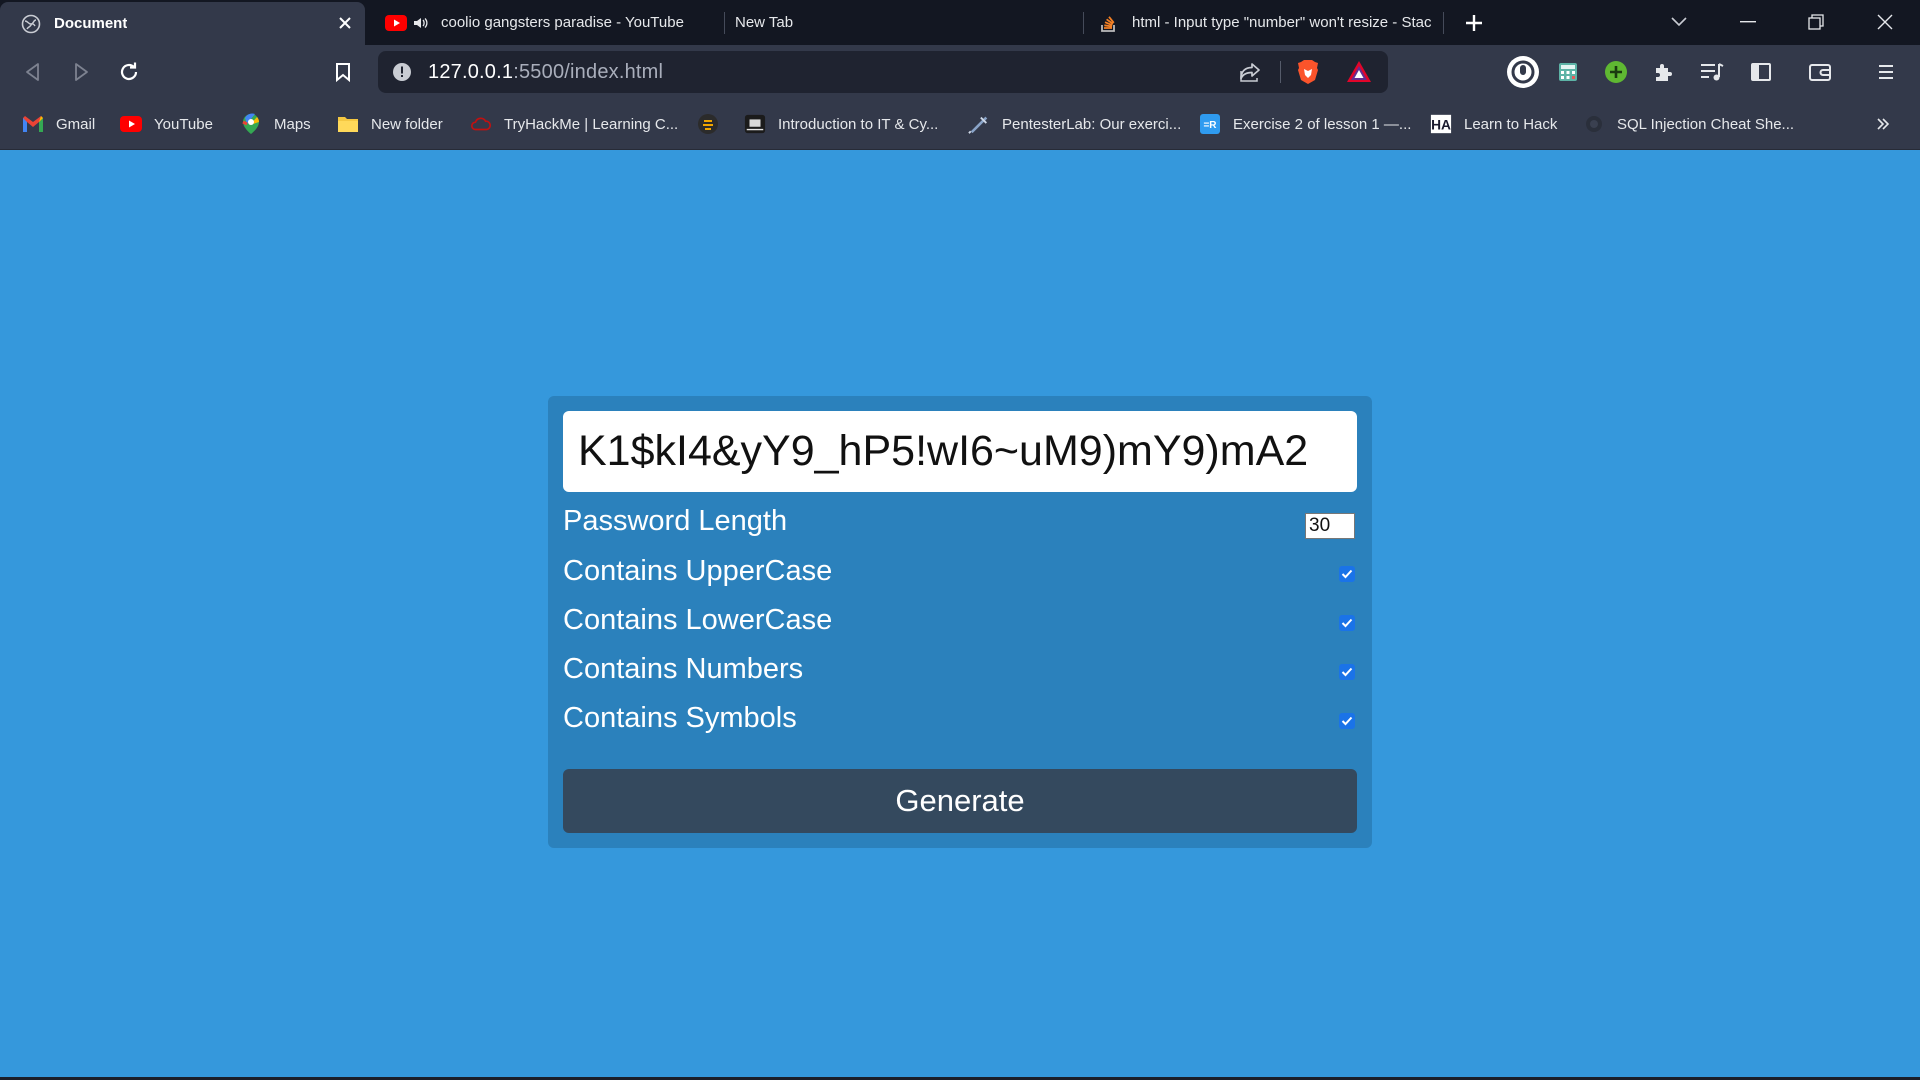 The image size is (1920, 1080). Describe the element at coordinates (1748, 22) in the screenshot. I see `minimize-icon` at that location.